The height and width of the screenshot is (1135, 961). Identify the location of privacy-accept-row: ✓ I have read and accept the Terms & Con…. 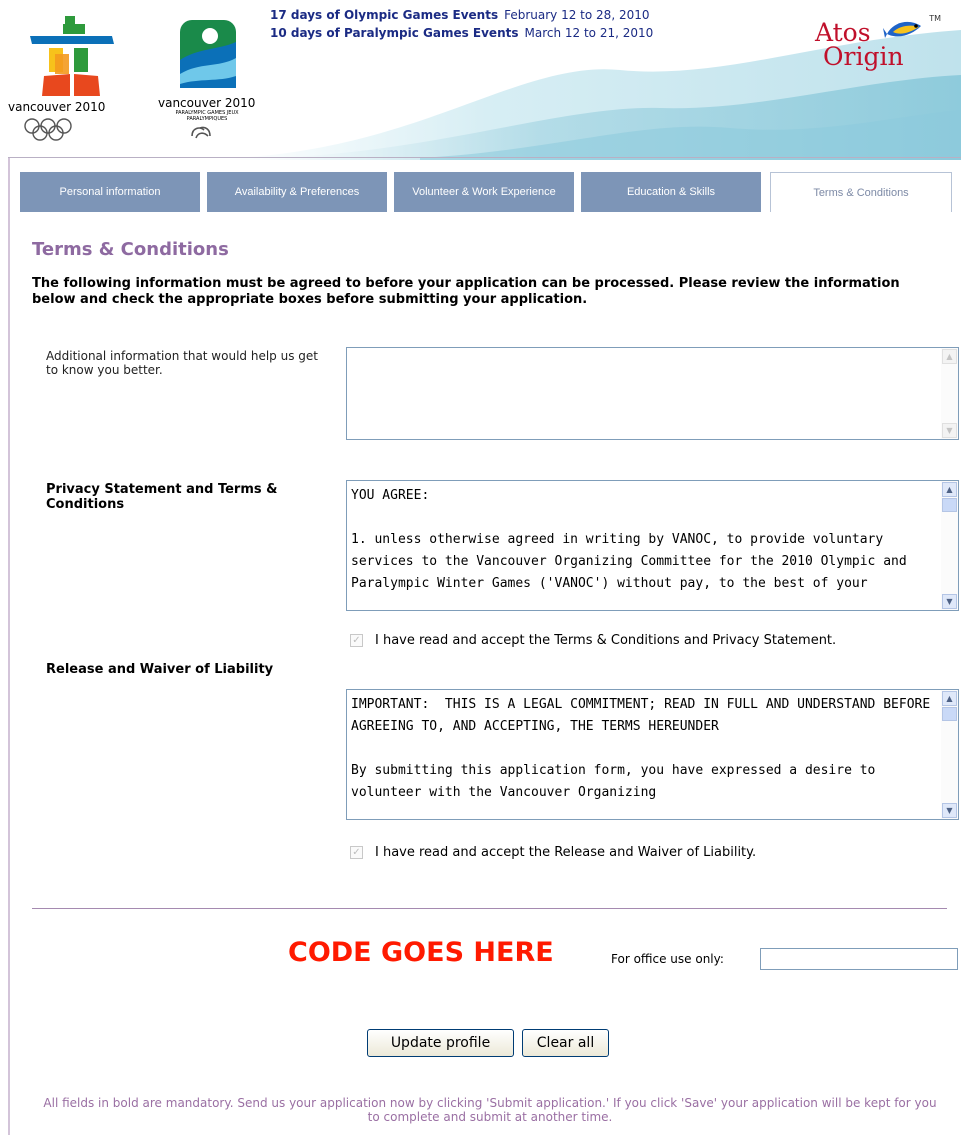
(593, 640).